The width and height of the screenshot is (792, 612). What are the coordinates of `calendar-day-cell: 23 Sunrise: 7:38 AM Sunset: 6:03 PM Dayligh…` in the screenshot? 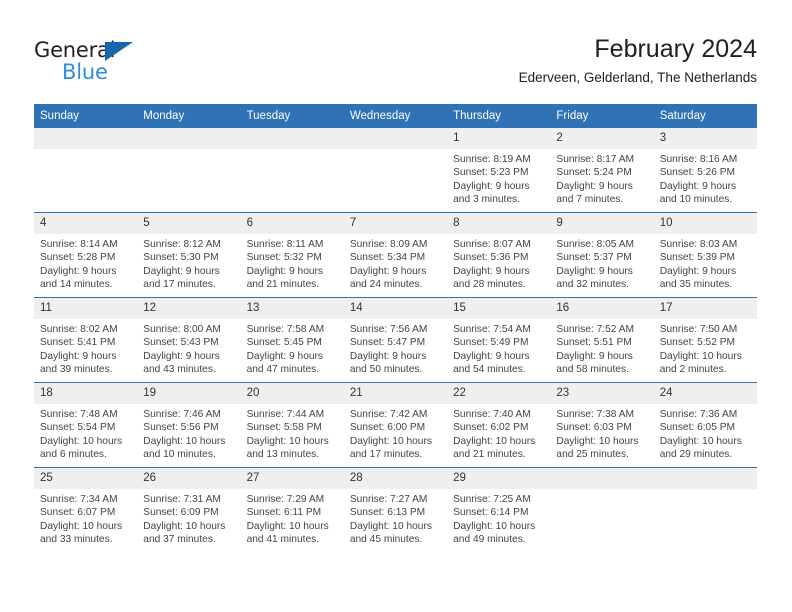 It's located at (602, 425).